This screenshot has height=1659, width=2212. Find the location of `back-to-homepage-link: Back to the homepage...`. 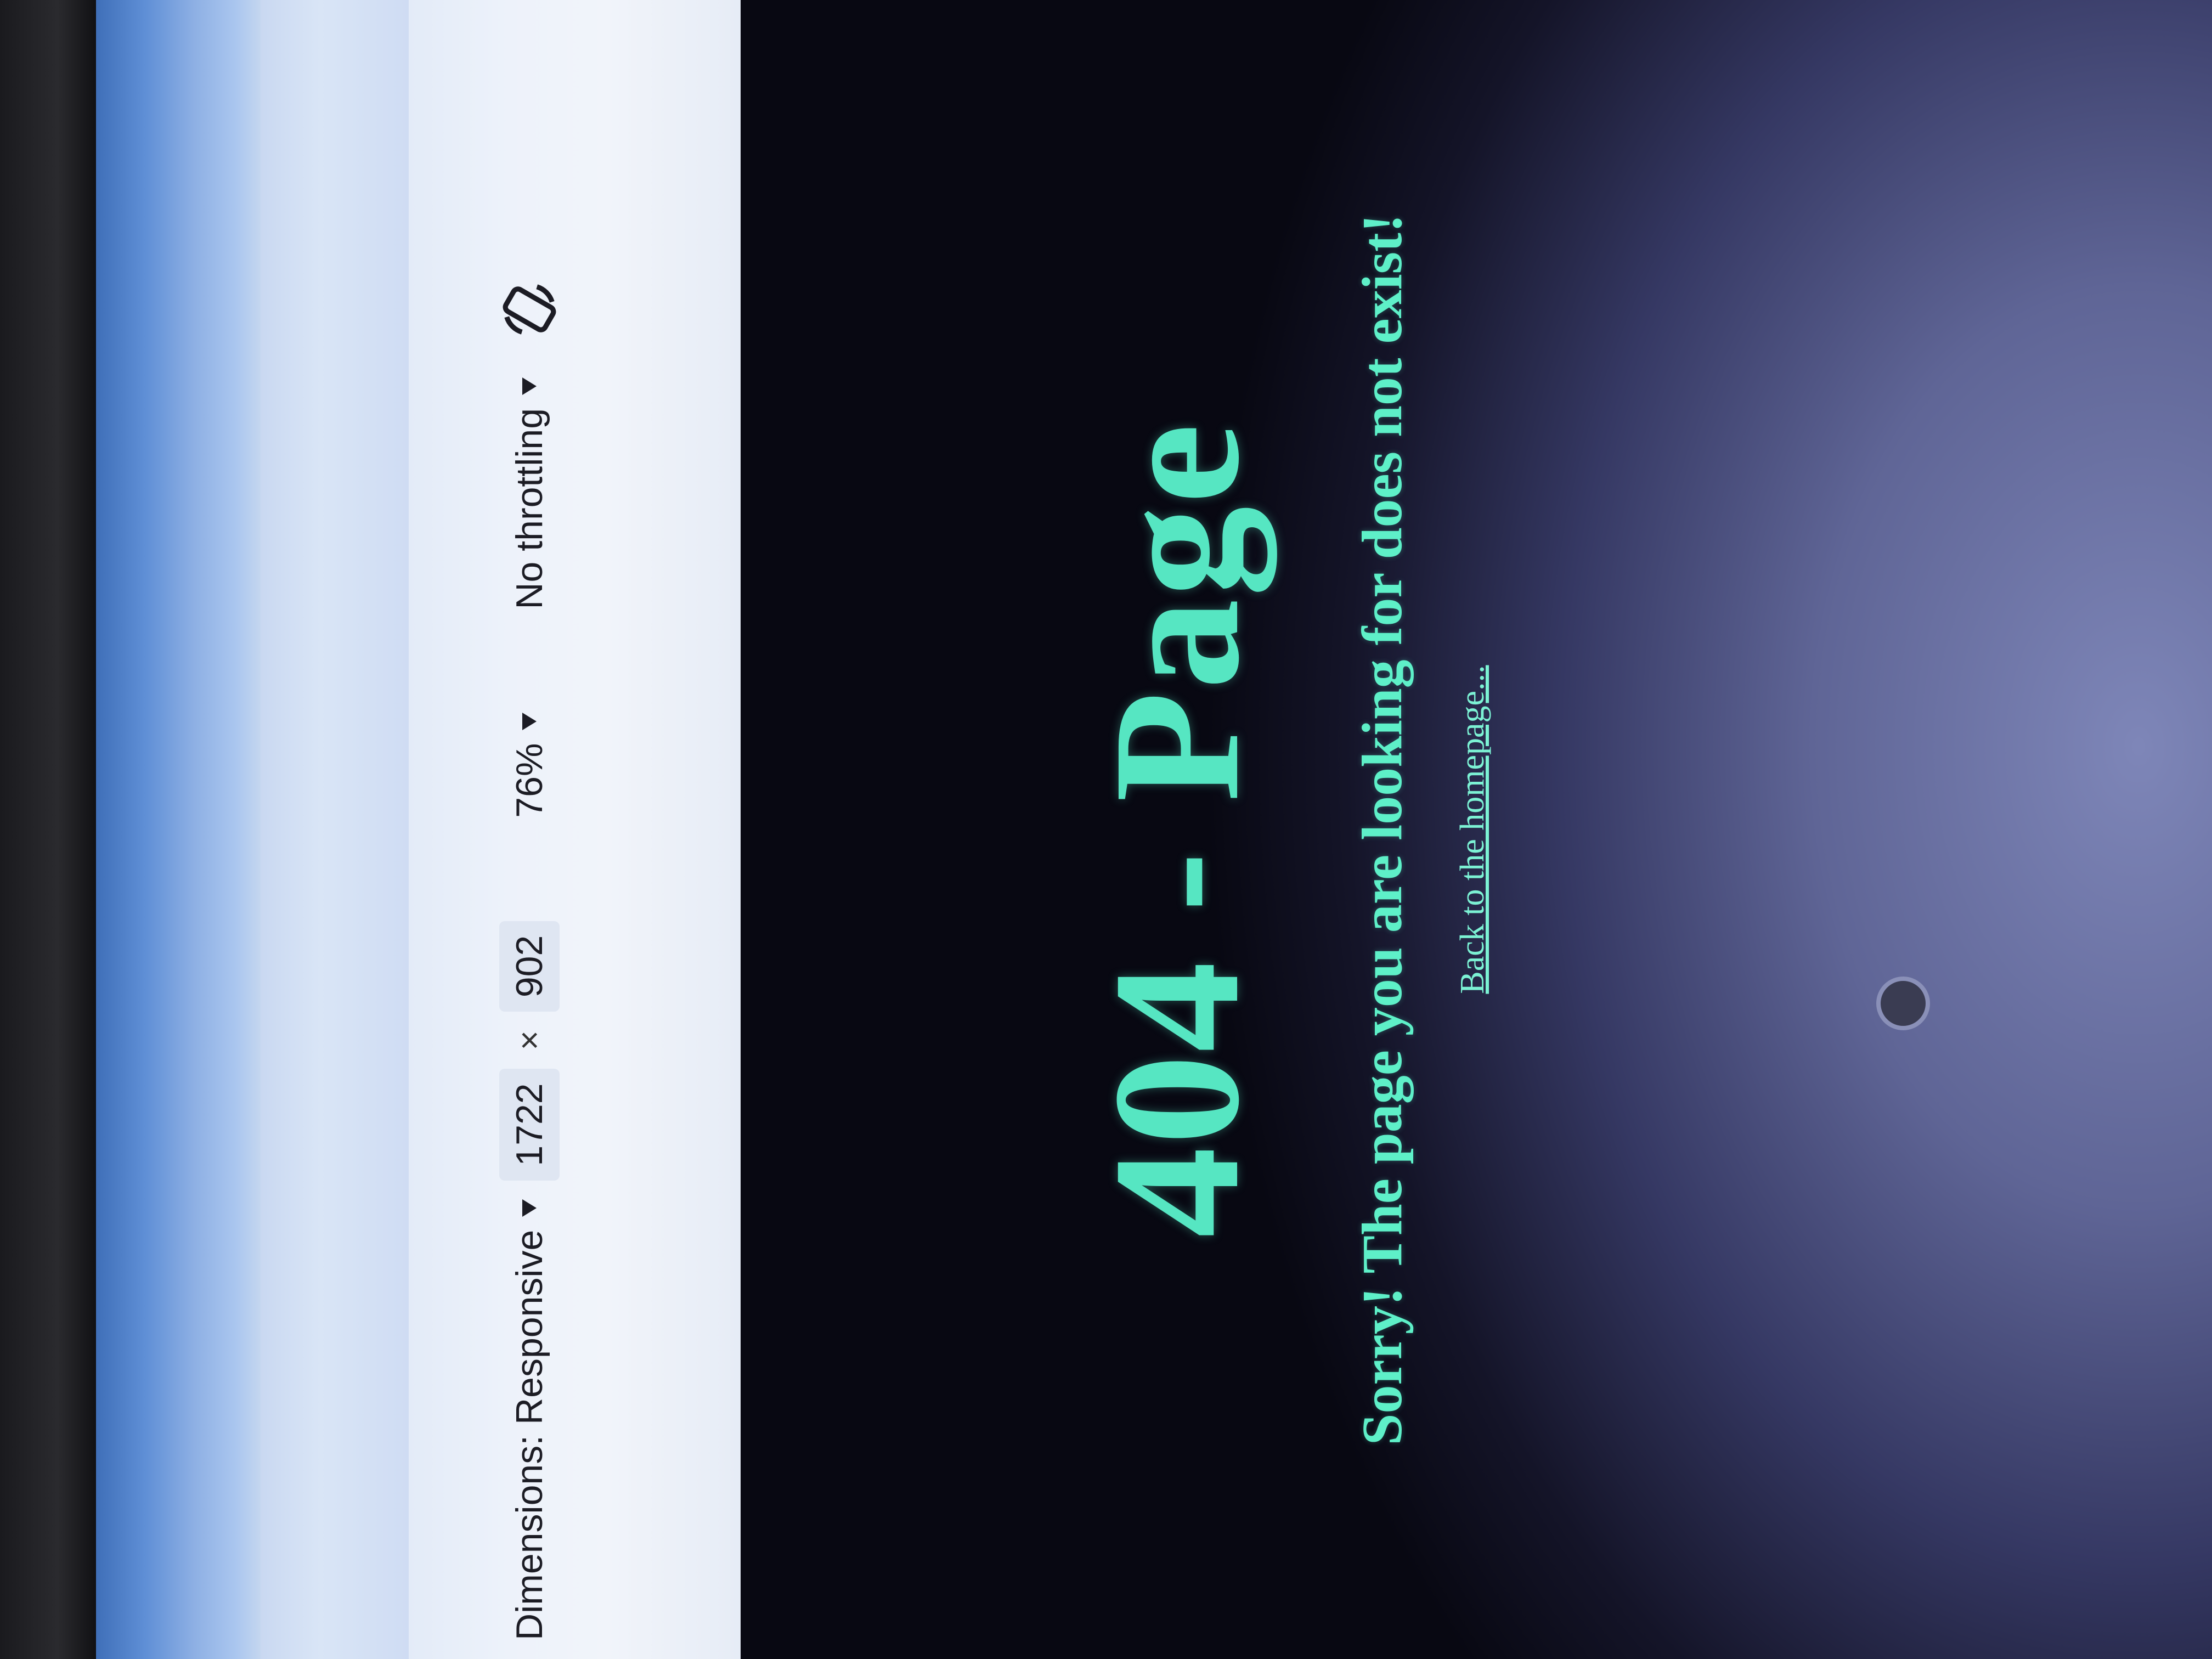

back-to-homepage-link: Back to the homepage... is located at coordinates (1472, 830).